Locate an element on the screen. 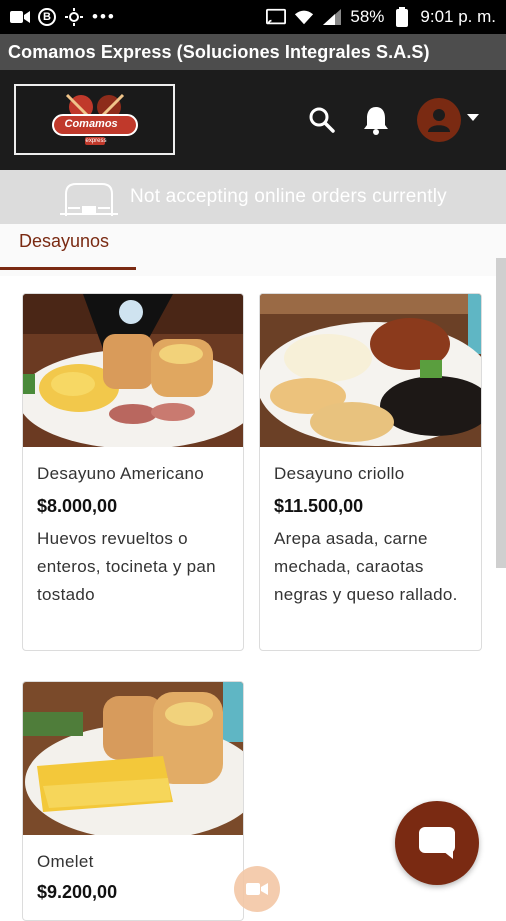 The image size is (506, 921). video-call-button is located at coordinates (257, 889).